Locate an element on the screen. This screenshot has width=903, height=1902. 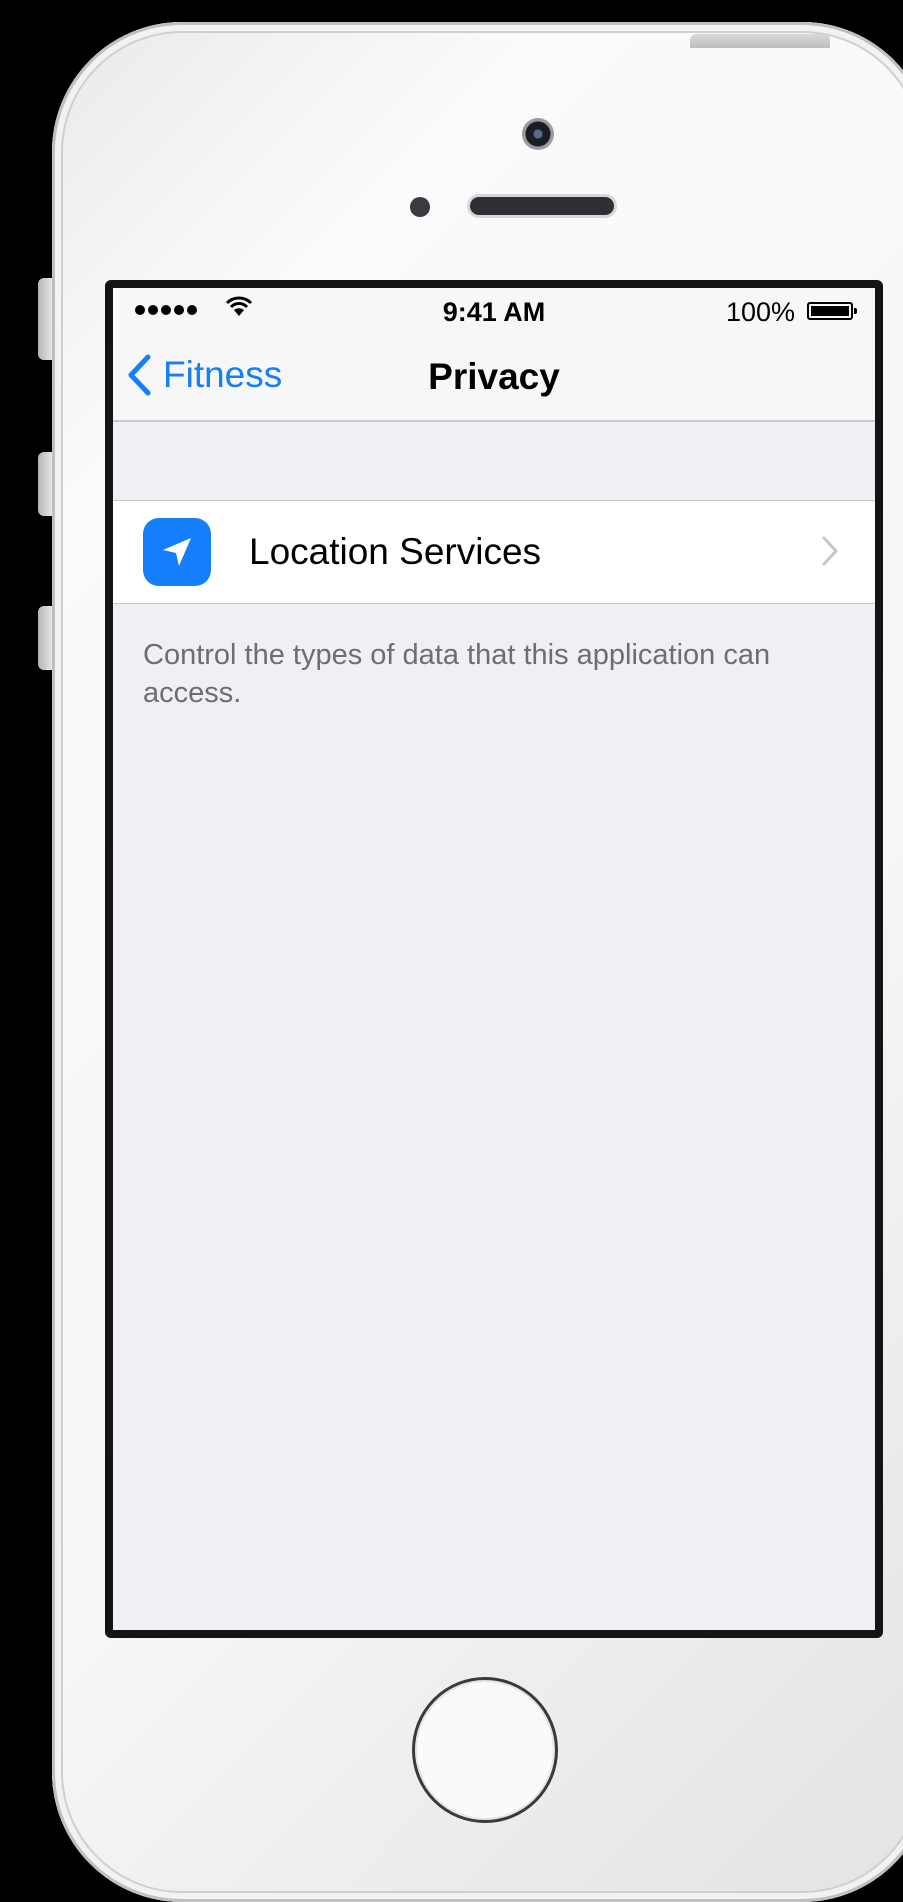
battery-percent: 100% is located at coordinates (760, 312).